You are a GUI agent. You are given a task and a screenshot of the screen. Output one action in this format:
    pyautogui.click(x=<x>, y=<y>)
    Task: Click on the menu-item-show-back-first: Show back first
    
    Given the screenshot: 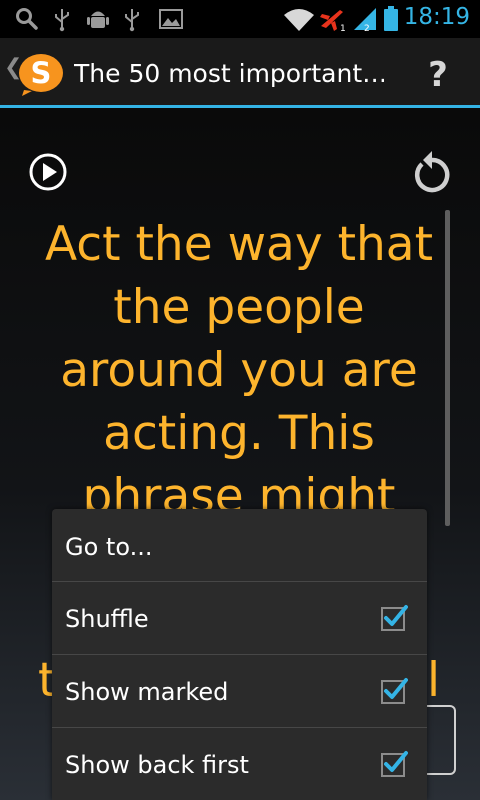 What is the action you would take?
    pyautogui.click(x=239, y=764)
    